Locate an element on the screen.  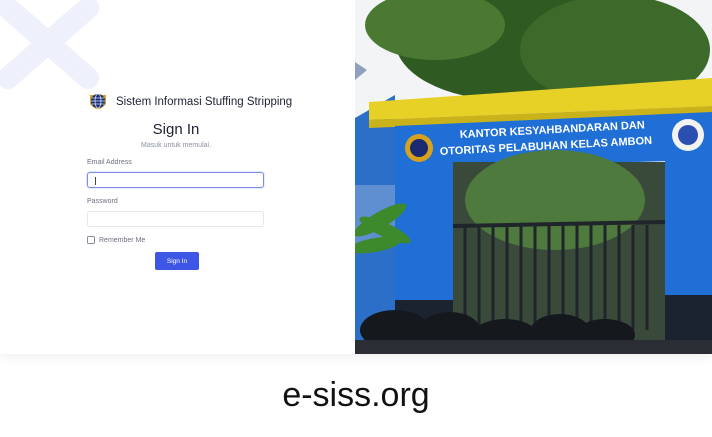
sign-in-button: Sign In is located at coordinates (177, 261).